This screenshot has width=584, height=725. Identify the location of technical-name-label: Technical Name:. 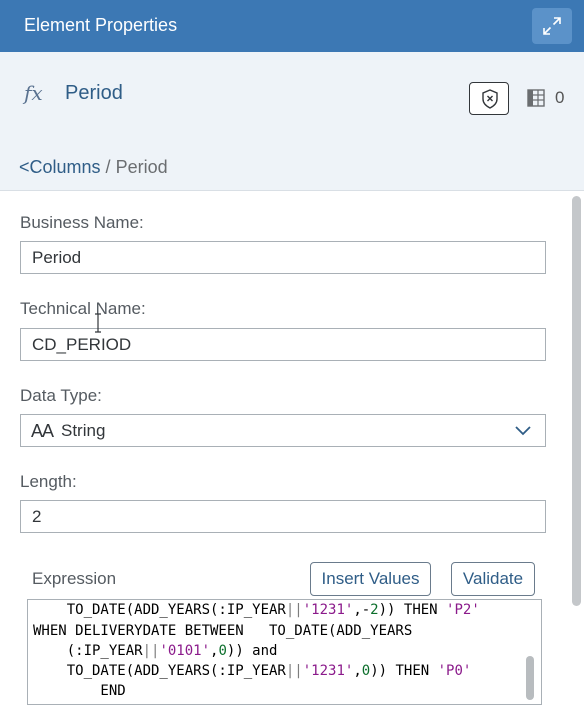
(83, 308).